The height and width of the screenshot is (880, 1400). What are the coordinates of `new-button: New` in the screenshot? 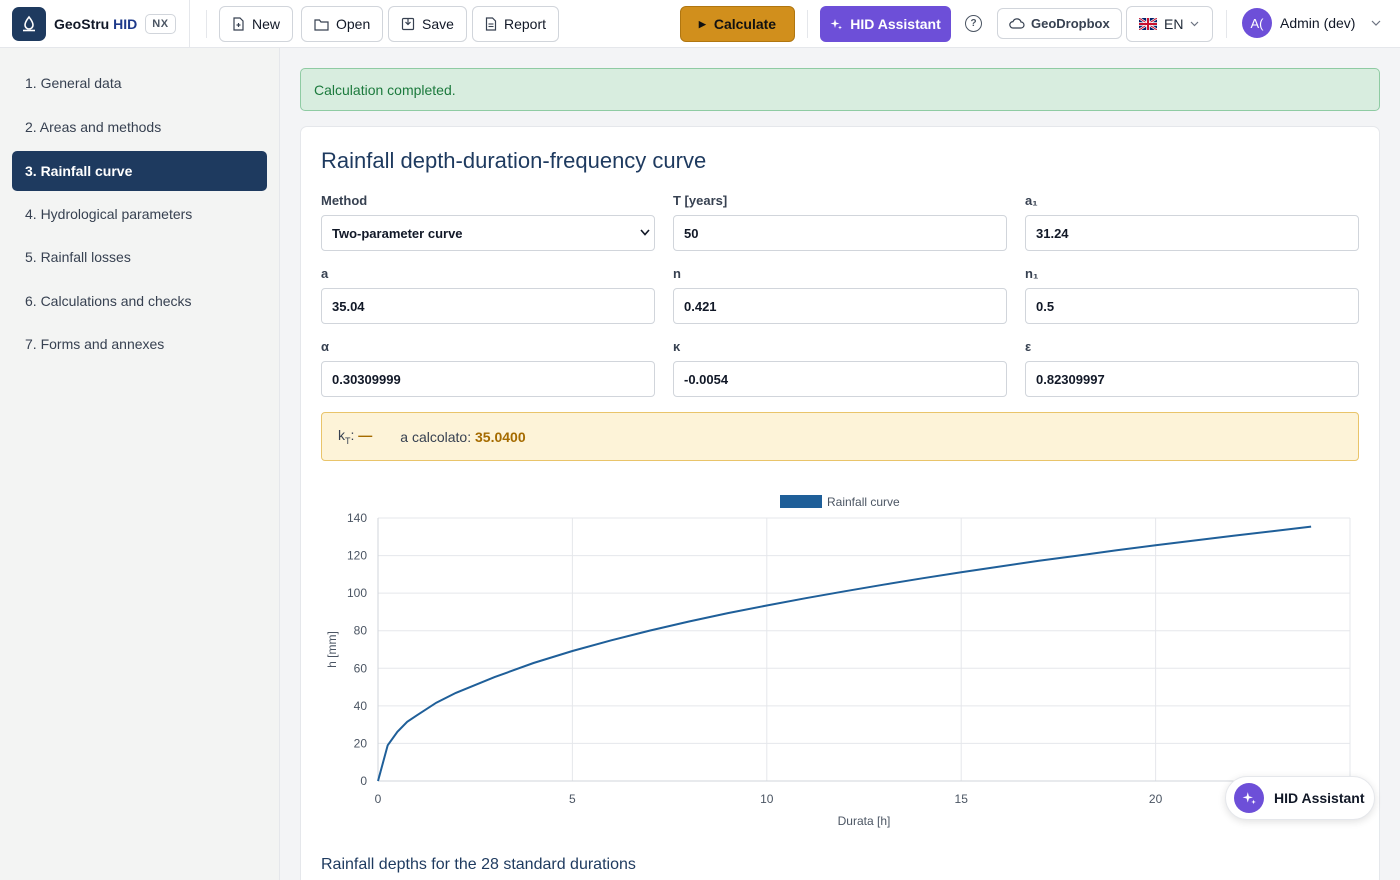 It's located at (256, 24).